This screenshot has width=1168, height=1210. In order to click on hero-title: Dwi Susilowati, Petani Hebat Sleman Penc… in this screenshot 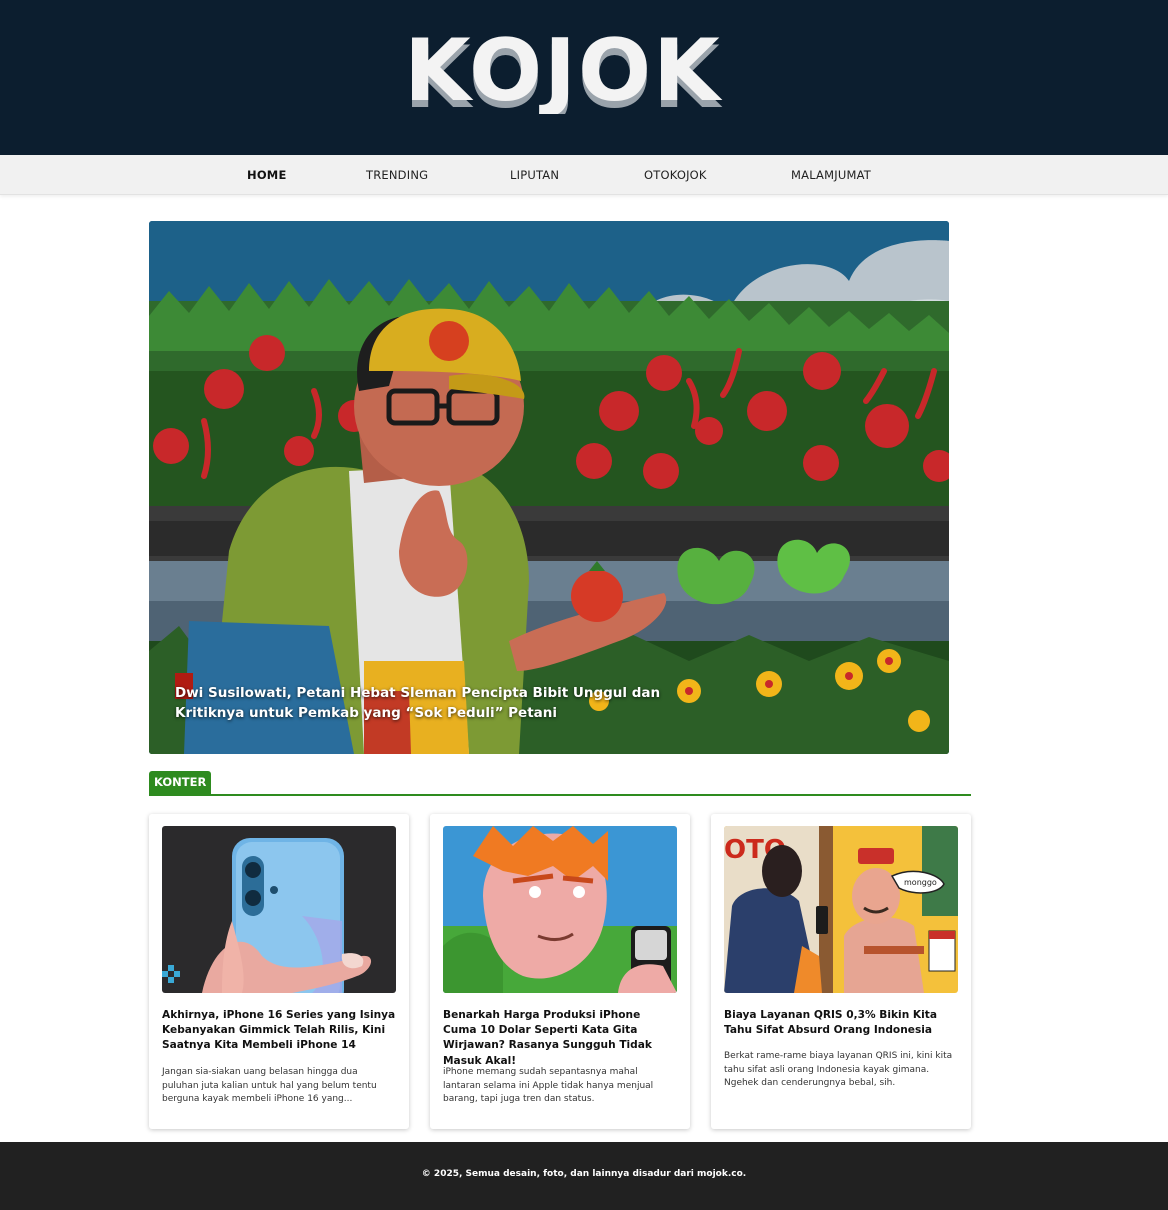, I will do `click(435, 703)`.